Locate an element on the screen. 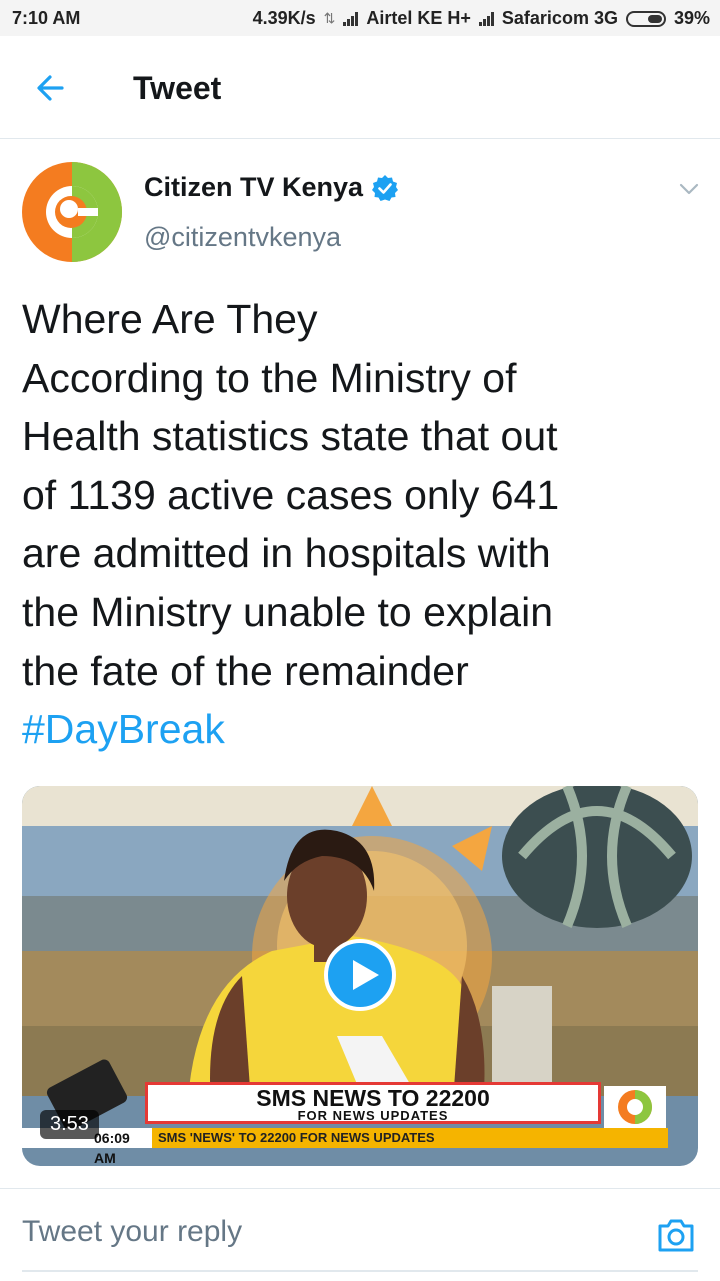  battery-percent: 39% is located at coordinates (691, 18).